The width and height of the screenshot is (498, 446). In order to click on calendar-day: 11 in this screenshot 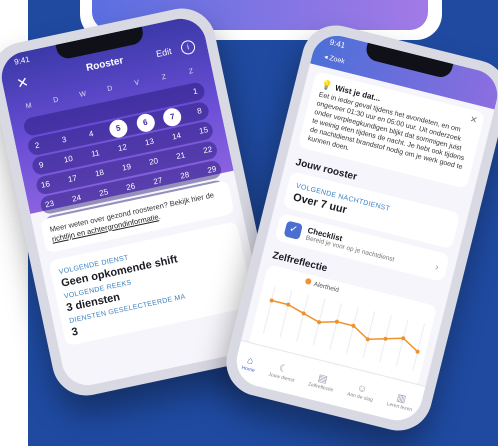, I will do `click(95, 153)`.